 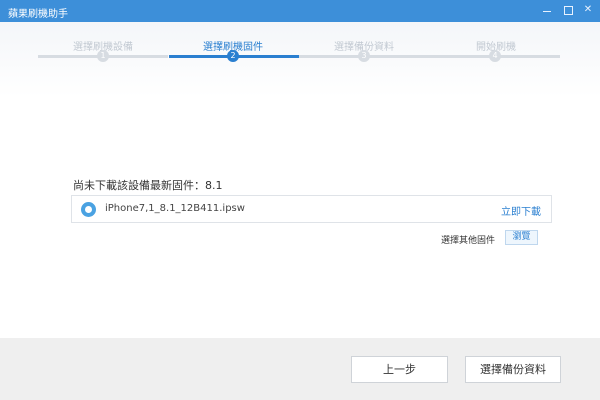 What do you see at coordinates (521, 237) in the screenshot?
I see `browse-button: 瀏覽` at bounding box center [521, 237].